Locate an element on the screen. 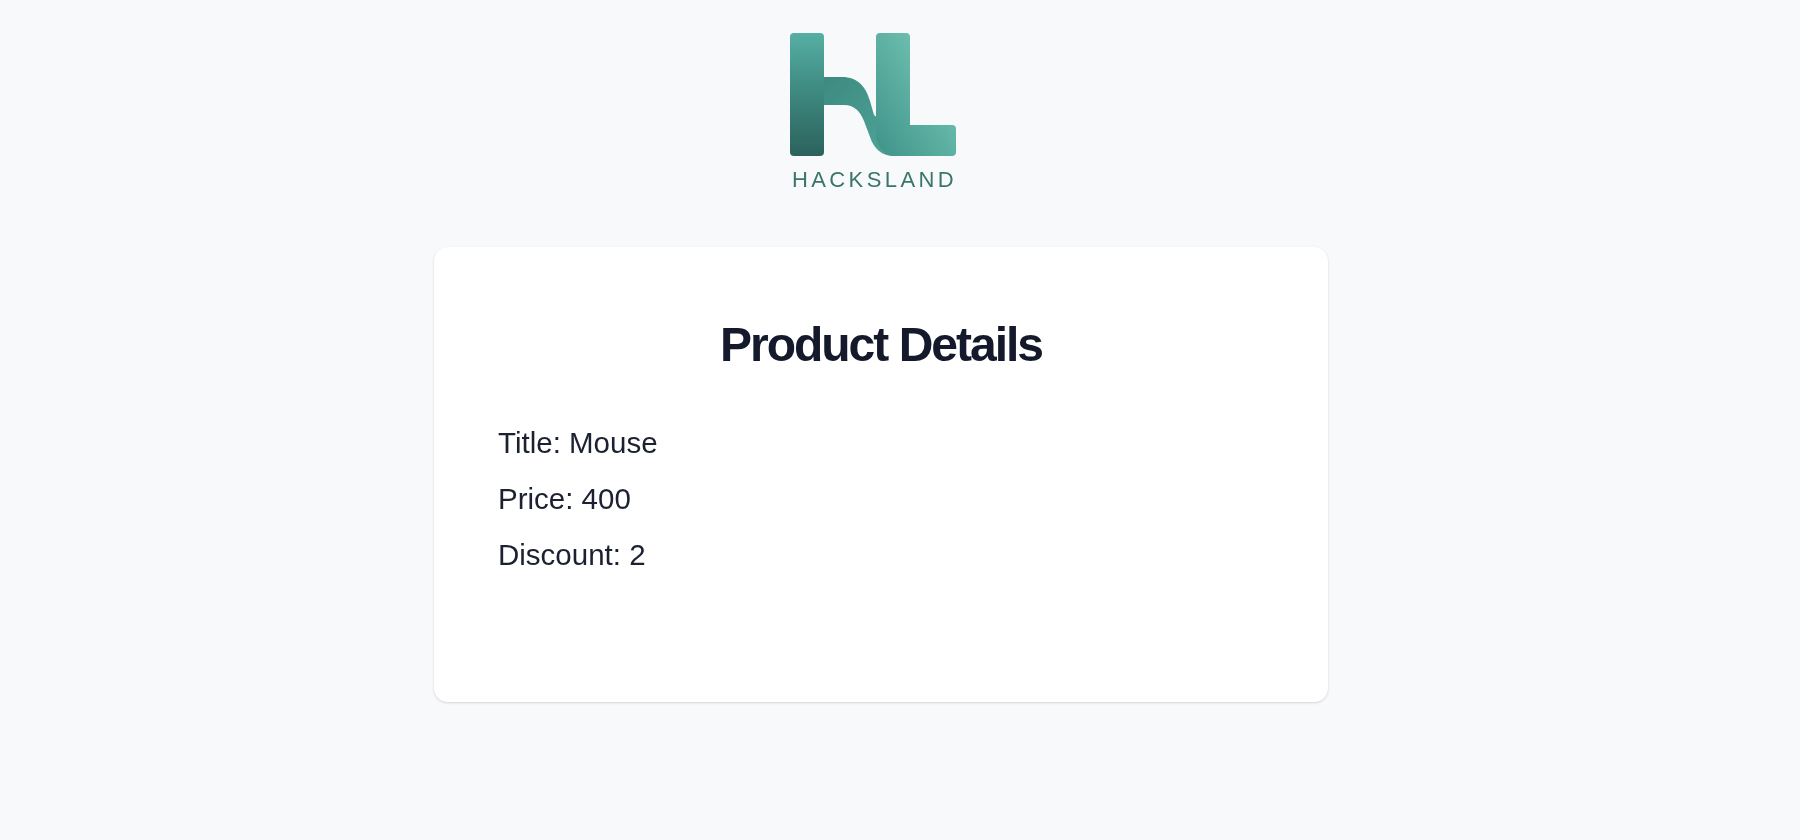  detail-text: Price: 400 is located at coordinates (564, 499).